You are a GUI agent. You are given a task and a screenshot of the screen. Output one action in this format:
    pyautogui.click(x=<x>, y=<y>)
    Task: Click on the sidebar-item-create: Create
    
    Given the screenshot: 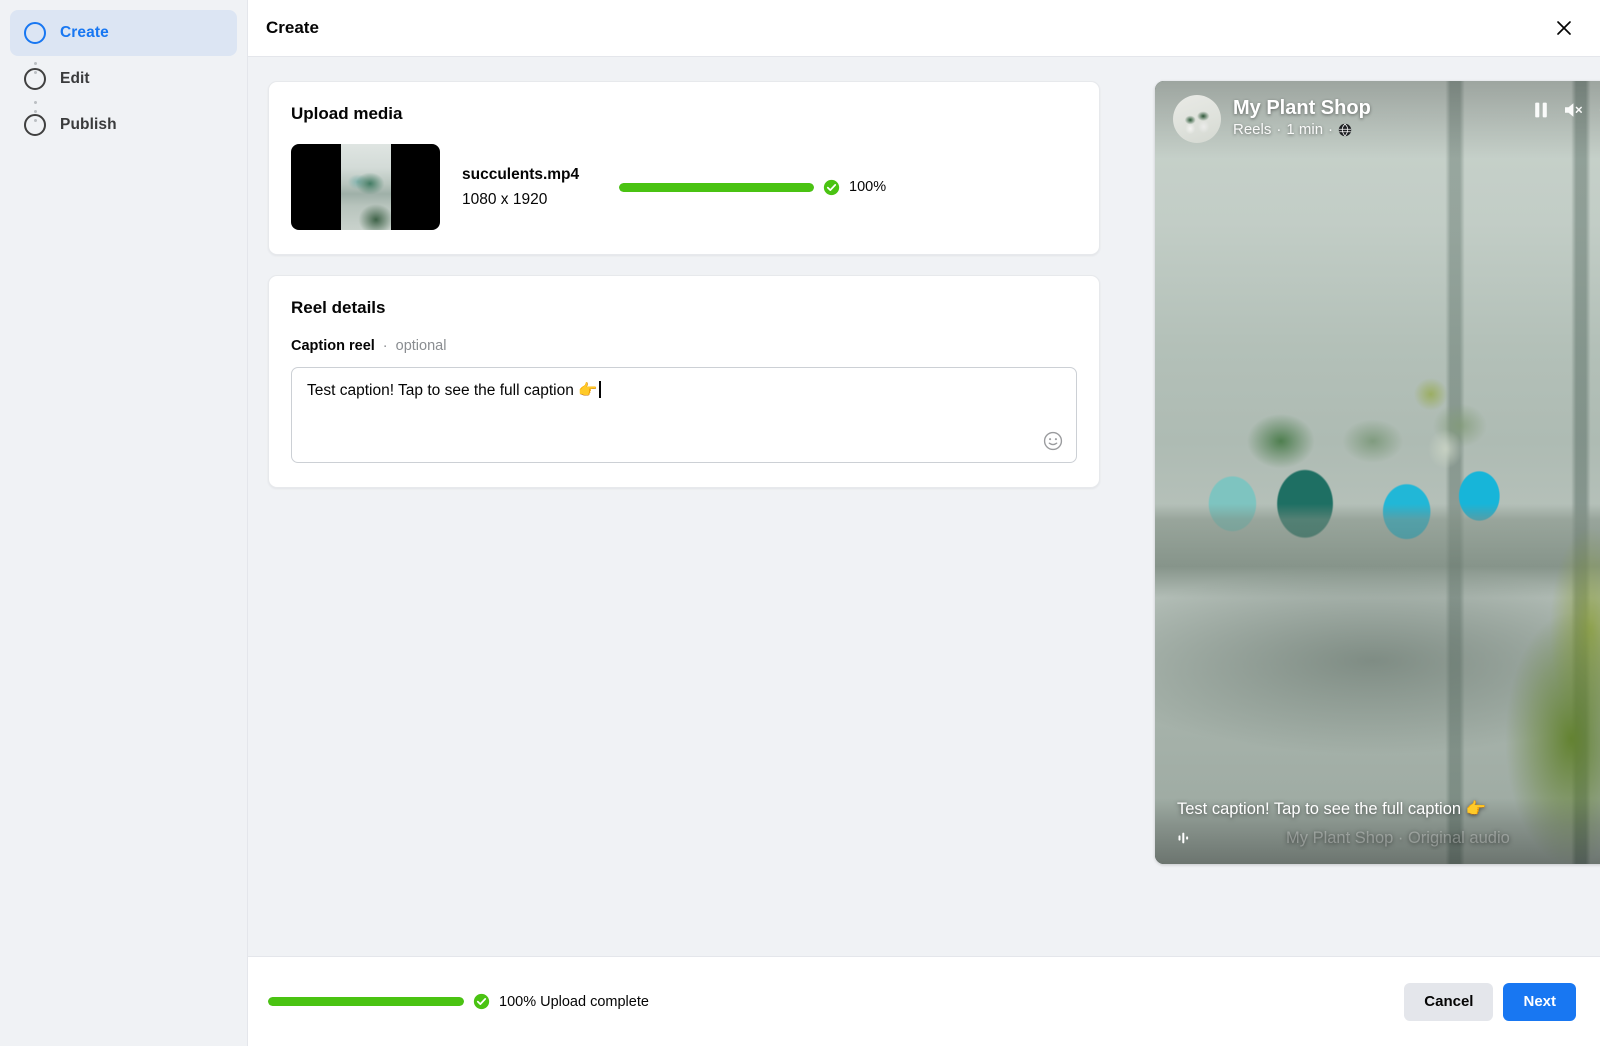 What is the action you would take?
    pyautogui.click(x=123, y=33)
    